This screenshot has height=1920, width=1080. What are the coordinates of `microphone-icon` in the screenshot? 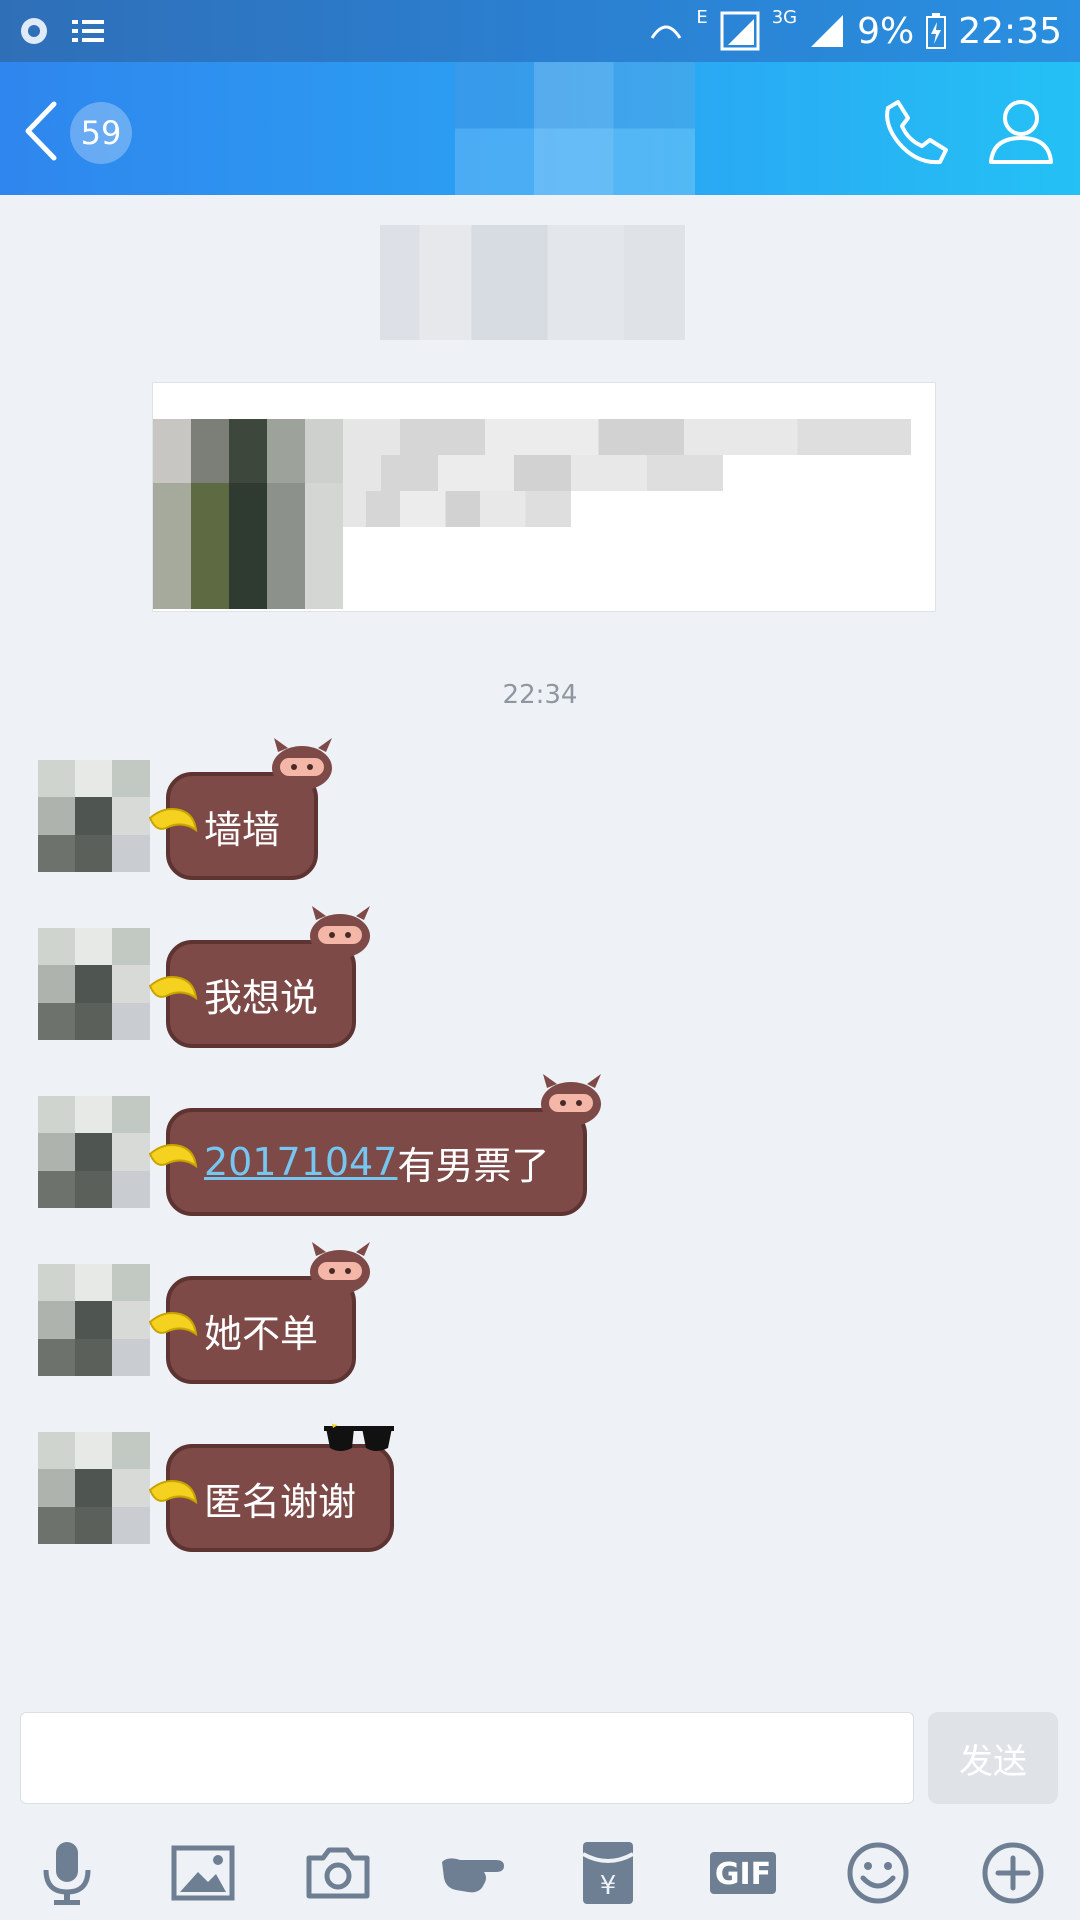 It's located at (67, 1873).